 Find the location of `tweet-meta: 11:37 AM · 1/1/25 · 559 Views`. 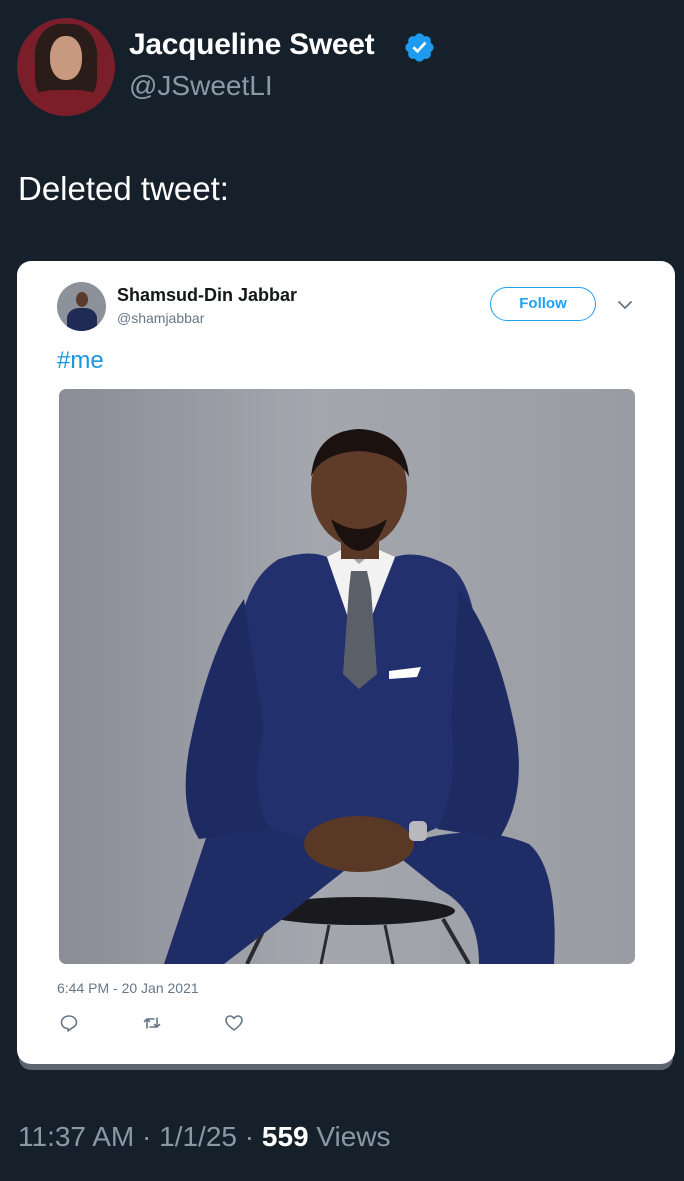

tweet-meta: 11:37 AM · 1/1/25 · 559 Views is located at coordinates (204, 1137).